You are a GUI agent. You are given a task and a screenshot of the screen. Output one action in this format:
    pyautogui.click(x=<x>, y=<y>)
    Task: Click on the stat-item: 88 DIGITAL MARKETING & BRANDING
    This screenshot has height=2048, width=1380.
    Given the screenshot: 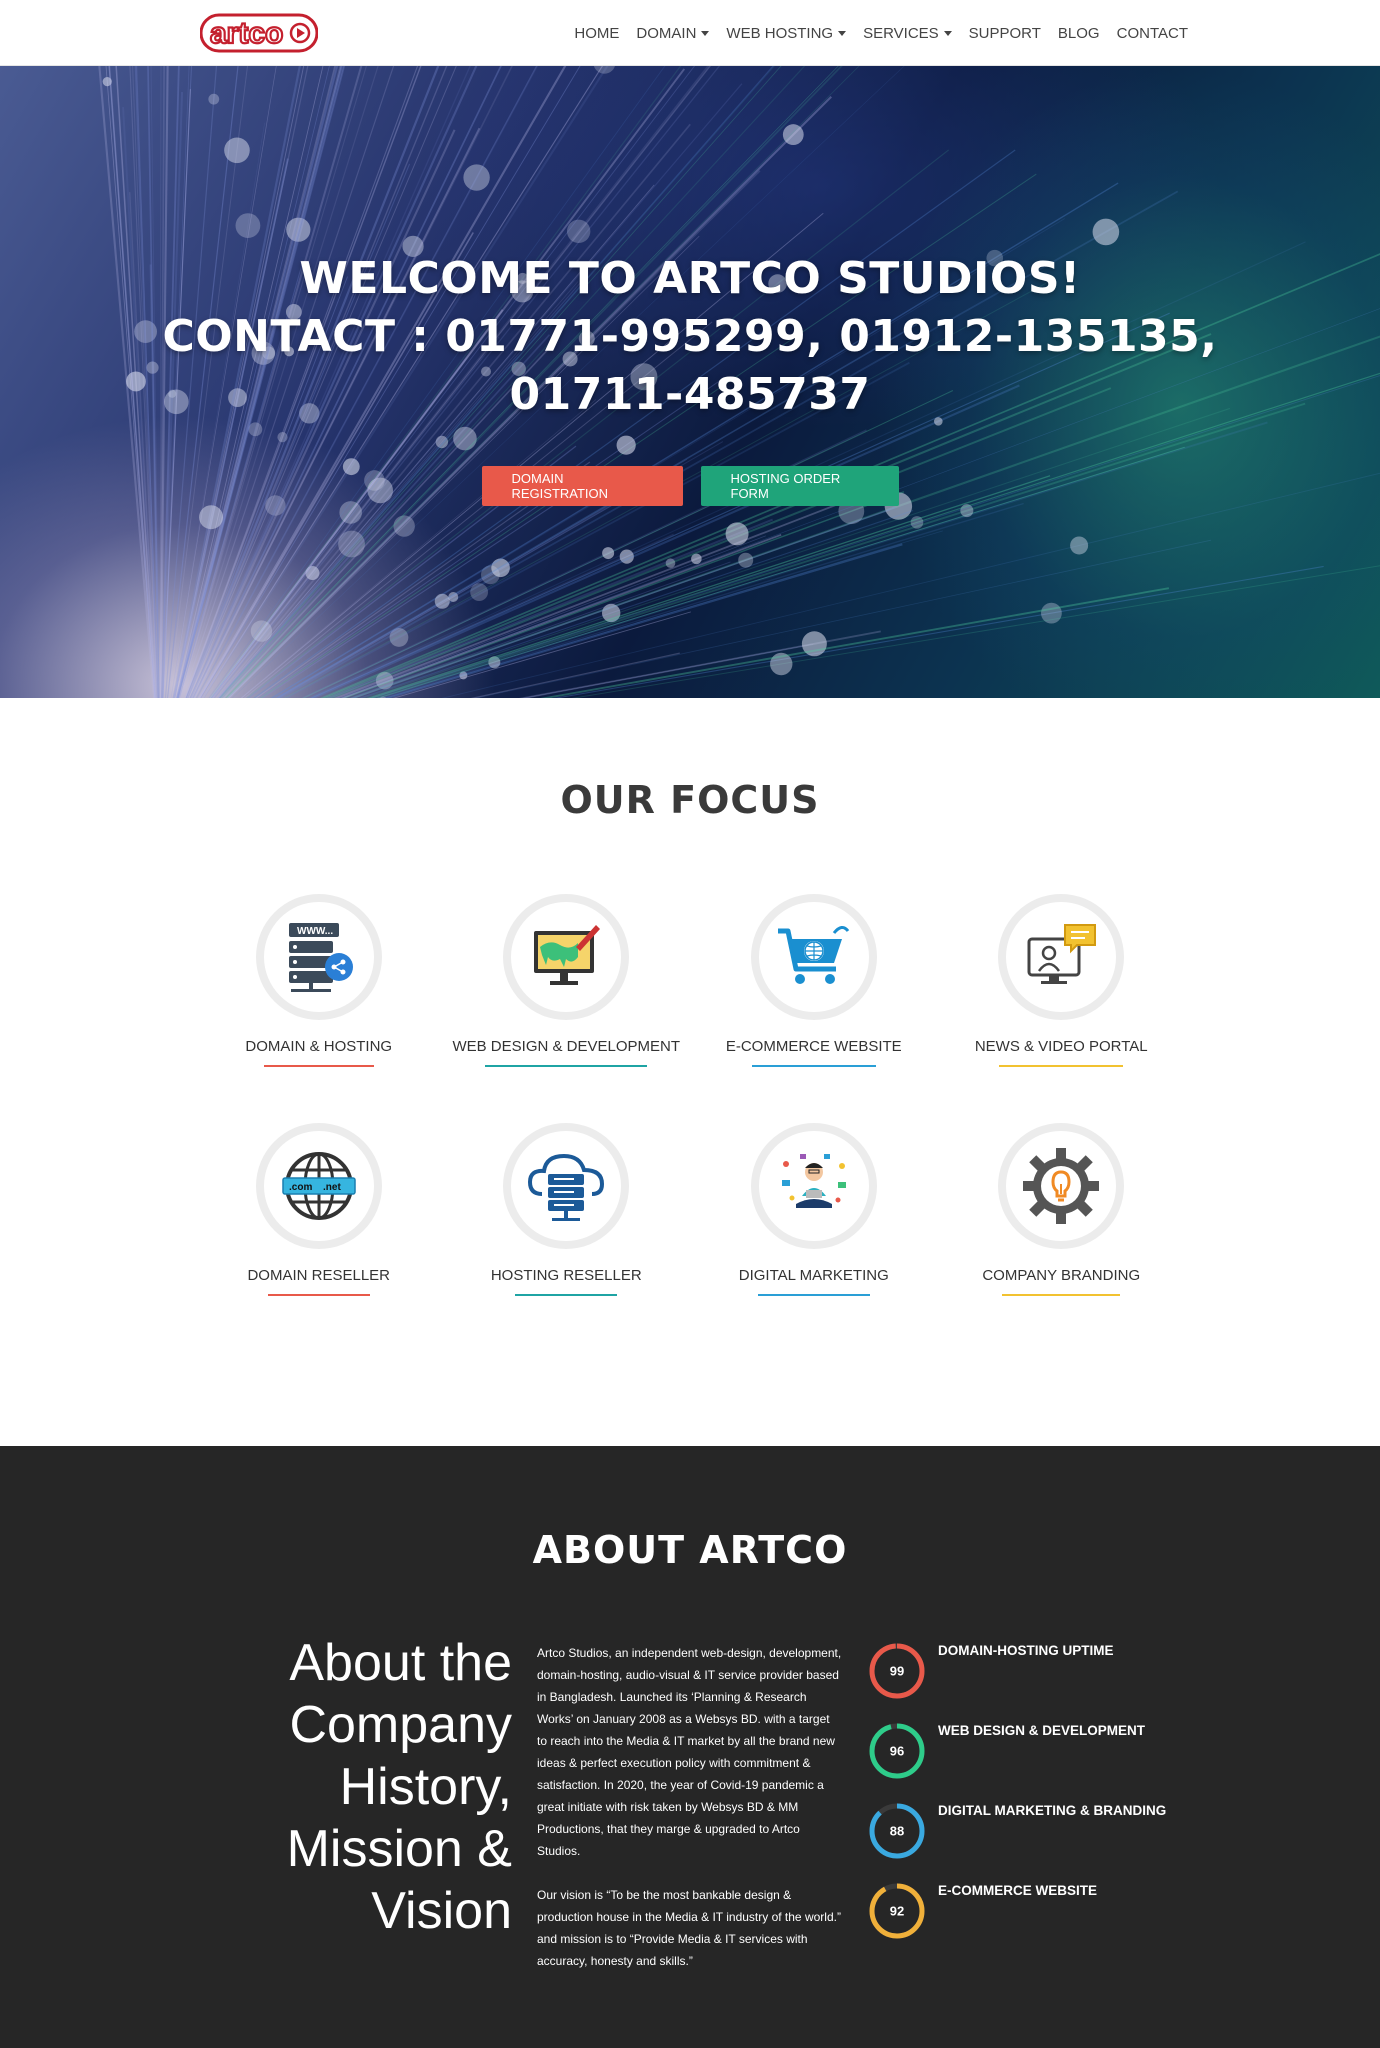 What is the action you would take?
    pyautogui.click(x=1033, y=1842)
    